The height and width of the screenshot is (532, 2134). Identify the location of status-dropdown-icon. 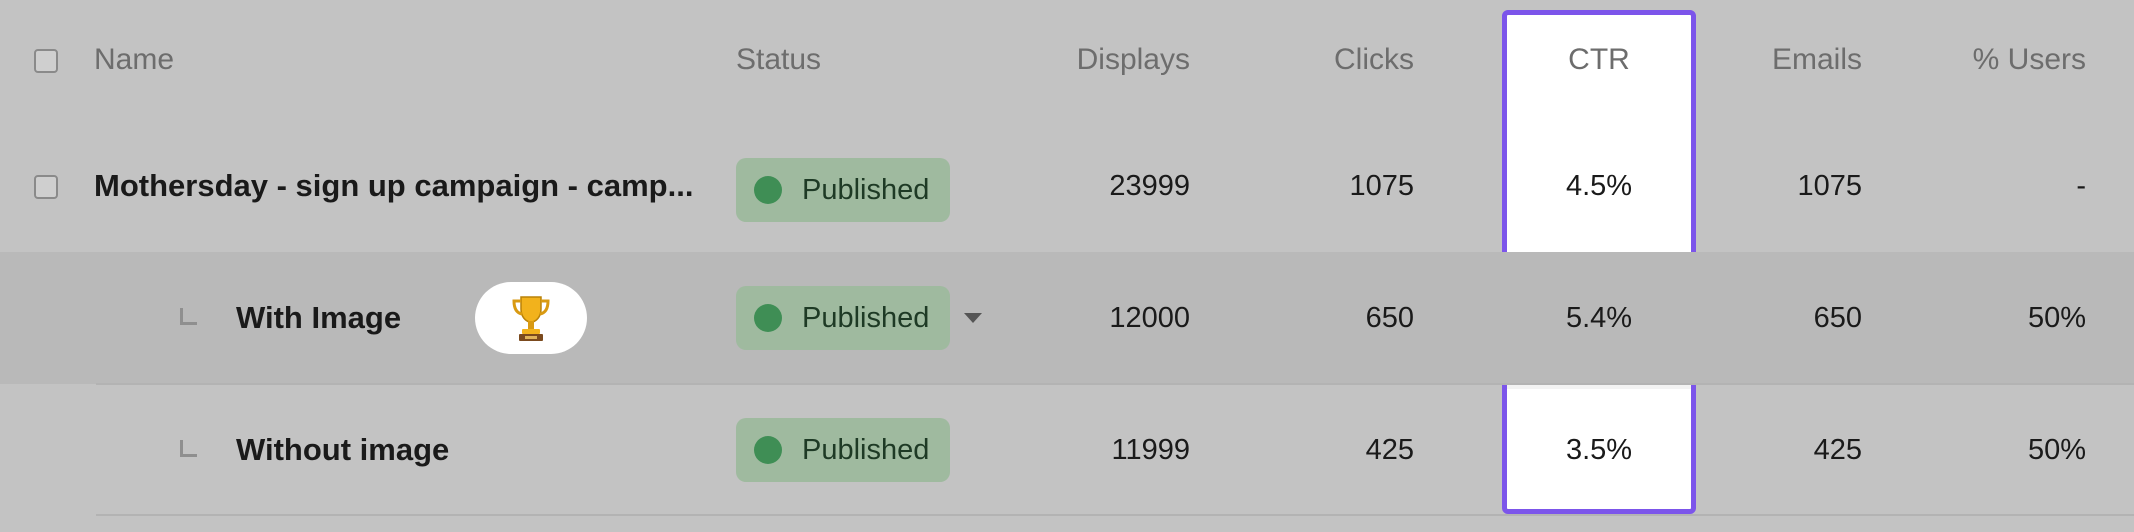
(973, 318).